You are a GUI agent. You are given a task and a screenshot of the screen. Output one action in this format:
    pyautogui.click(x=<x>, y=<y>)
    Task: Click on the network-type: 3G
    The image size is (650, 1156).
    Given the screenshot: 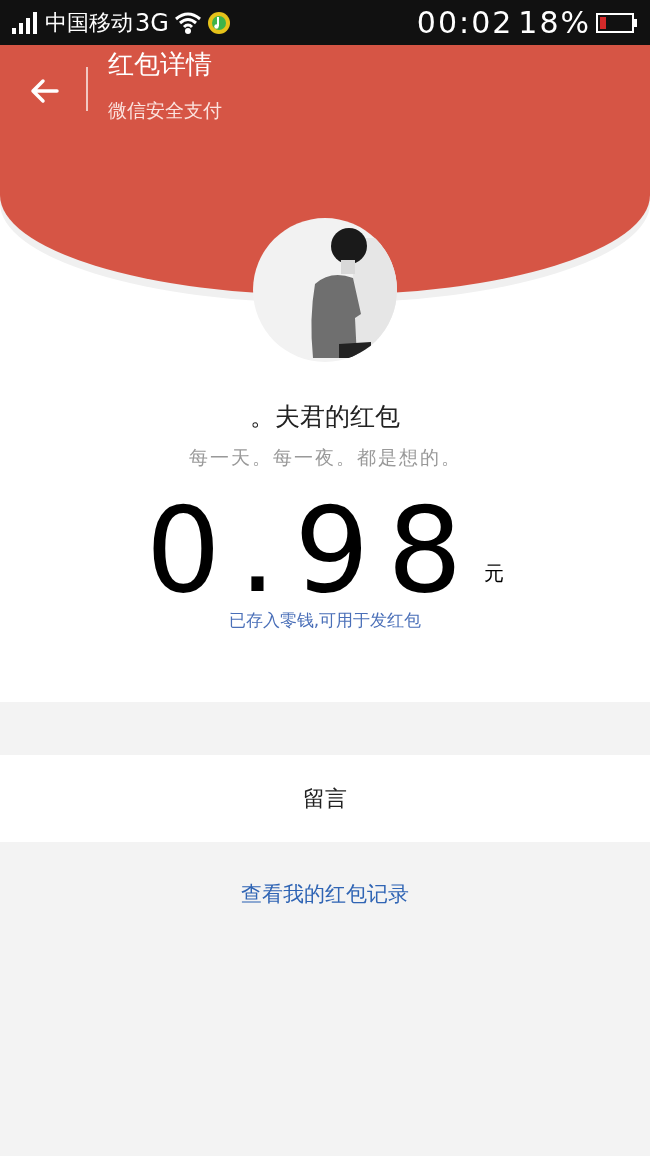 What is the action you would take?
    pyautogui.click(x=152, y=22)
    